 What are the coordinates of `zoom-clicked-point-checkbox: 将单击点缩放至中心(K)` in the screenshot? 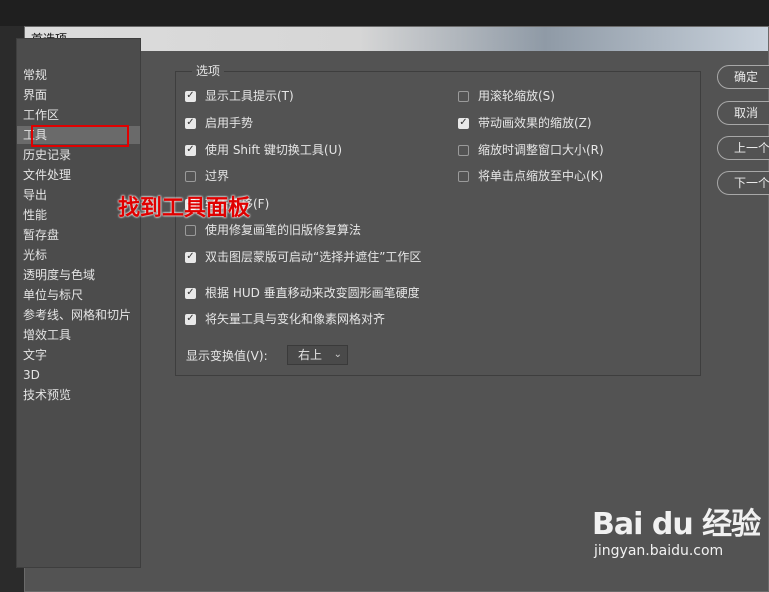 It's located at (530, 176).